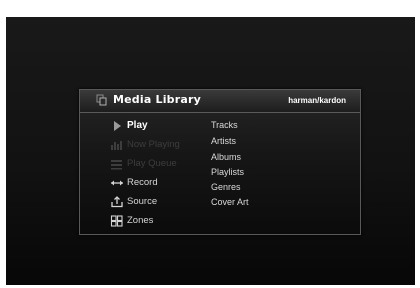 The image size is (420, 288). I want to click on menu-item-label: Play Queue, so click(152, 163).